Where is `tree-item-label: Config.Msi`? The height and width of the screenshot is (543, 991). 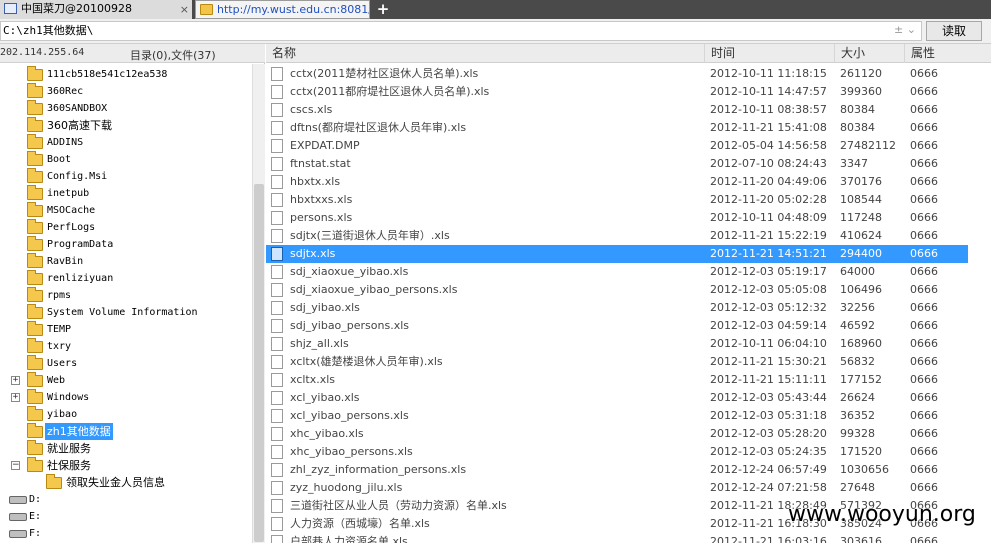 tree-item-label: Config.Msi is located at coordinates (77, 176).